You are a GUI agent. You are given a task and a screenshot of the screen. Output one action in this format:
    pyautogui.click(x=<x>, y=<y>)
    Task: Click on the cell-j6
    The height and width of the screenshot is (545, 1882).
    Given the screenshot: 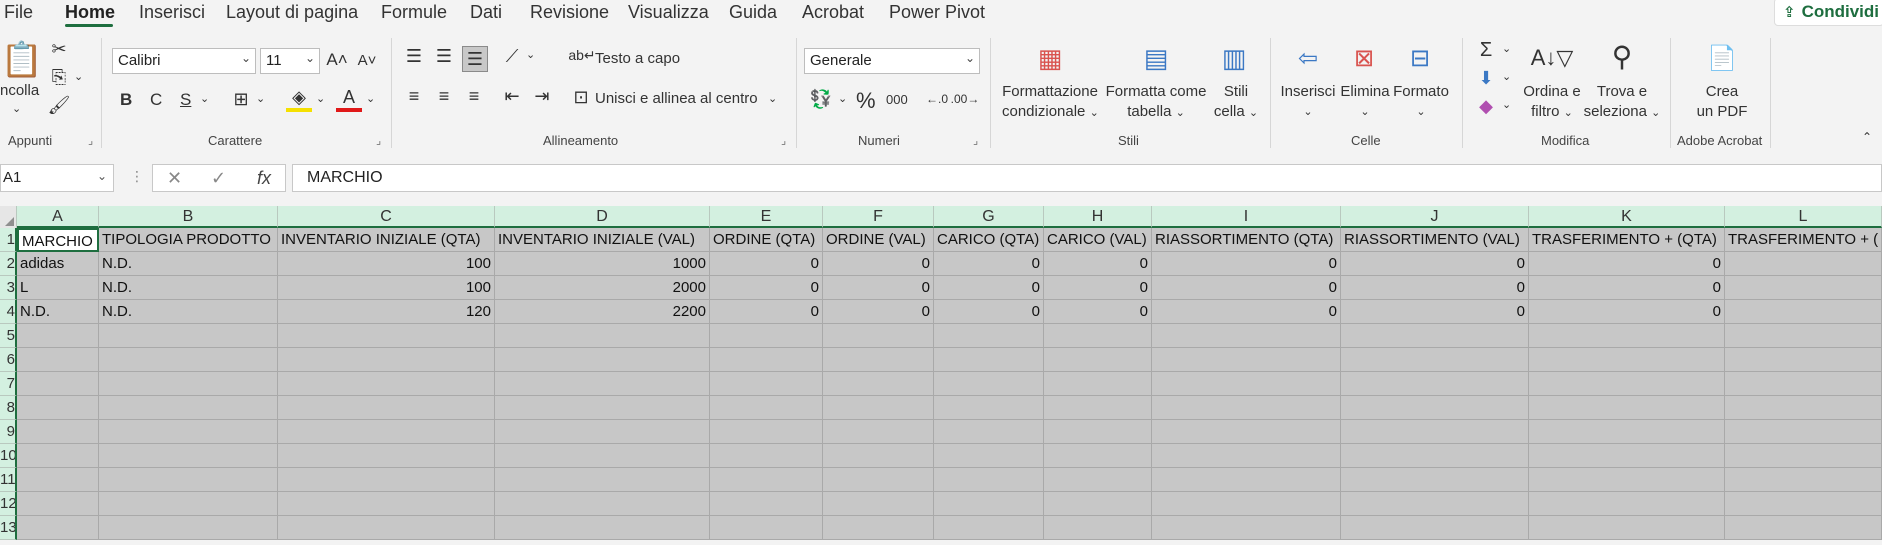 What is the action you would take?
    pyautogui.click(x=1435, y=360)
    